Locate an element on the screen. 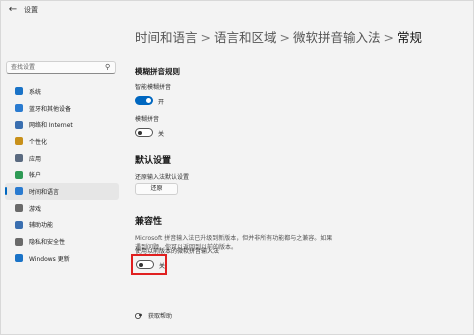  sidebar-item: Windows 更新 is located at coordinates (62, 258).